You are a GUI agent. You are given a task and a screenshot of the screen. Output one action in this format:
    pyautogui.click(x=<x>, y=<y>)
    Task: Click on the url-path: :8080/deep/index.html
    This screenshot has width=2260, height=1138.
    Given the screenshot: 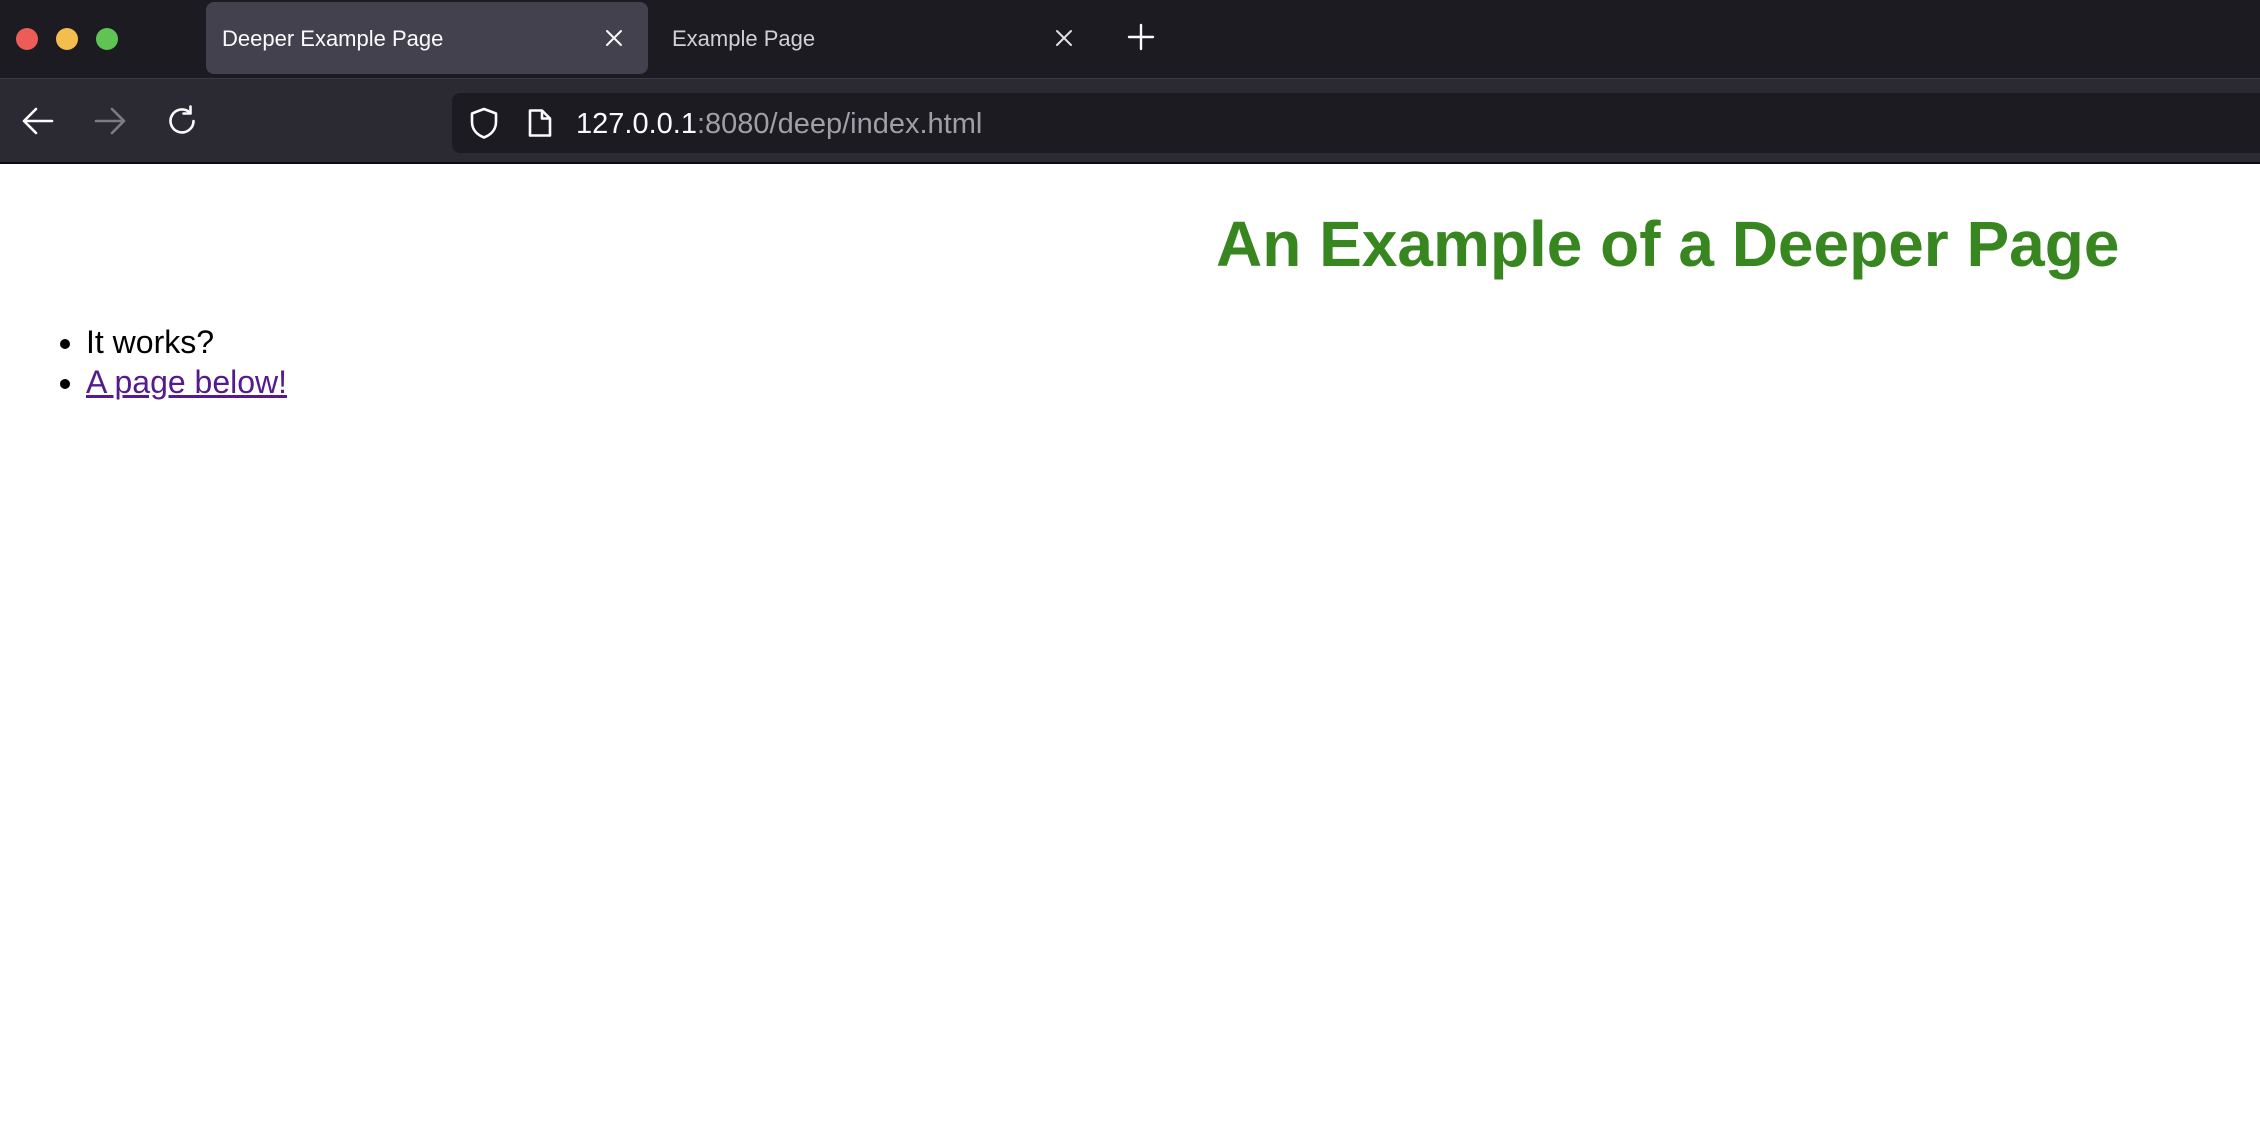 What is the action you would take?
    pyautogui.click(x=839, y=124)
    